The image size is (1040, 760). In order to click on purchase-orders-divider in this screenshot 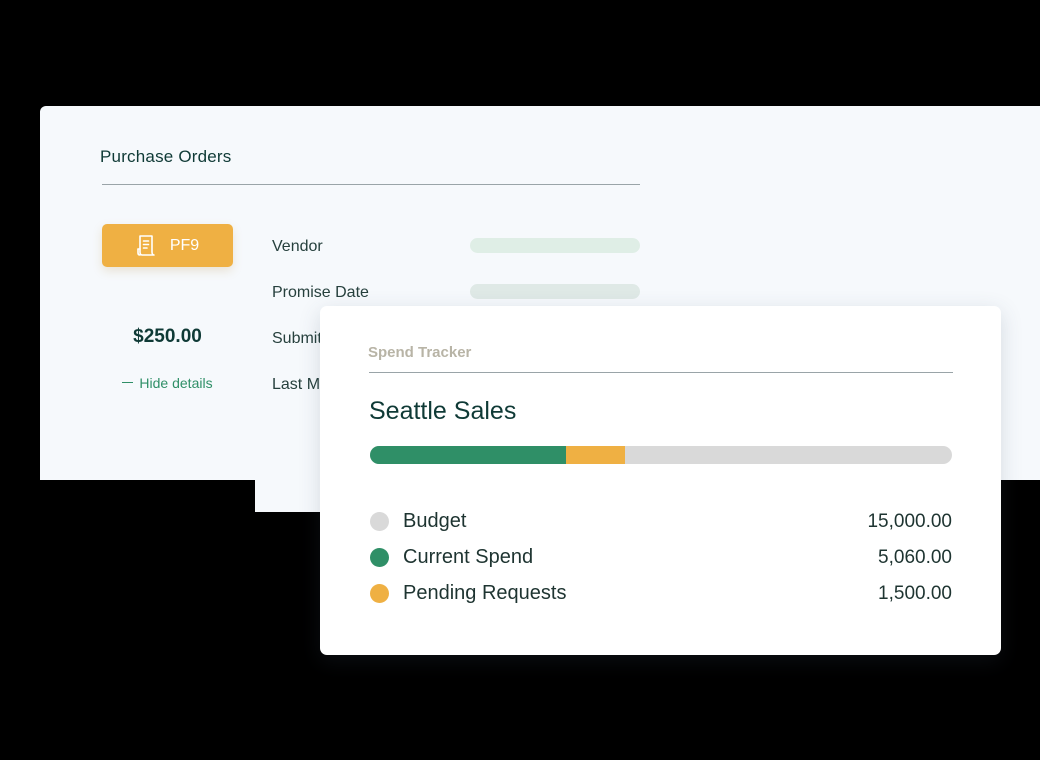, I will do `click(371, 184)`.